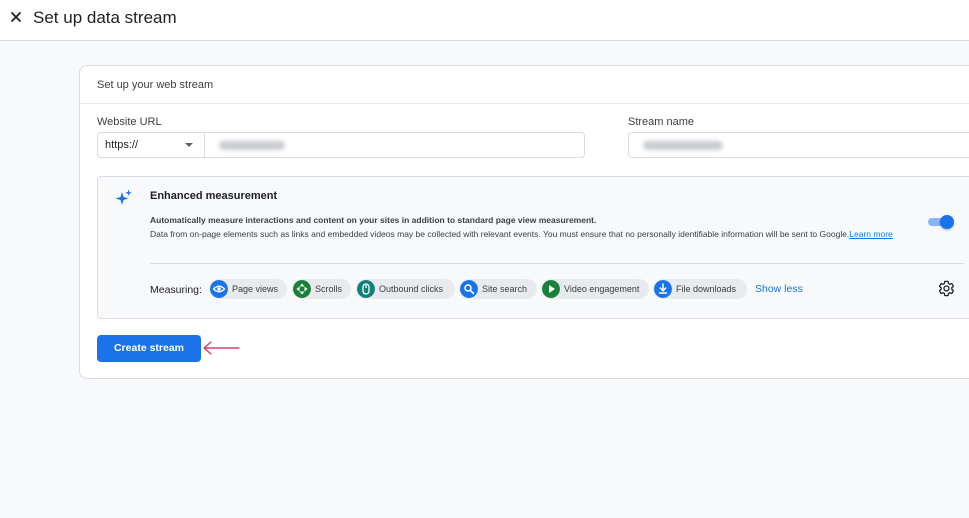  I want to click on chip-outbound-clicks: Outbound clicks, so click(405, 289).